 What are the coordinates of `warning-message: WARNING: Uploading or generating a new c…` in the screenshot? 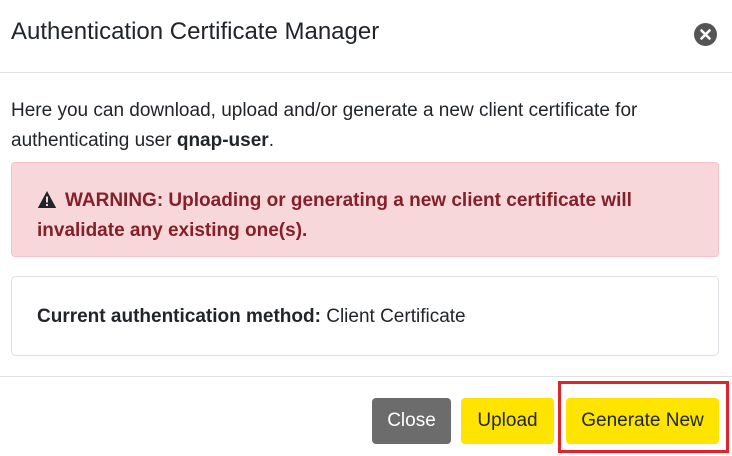 It's located at (372, 216).